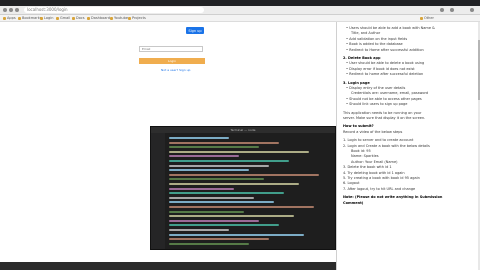 The width and height of the screenshot is (480, 270). What do you see at coordinates (168, 266) in the screenshot?
I see `taskbar` at bounding box center [168, 266].